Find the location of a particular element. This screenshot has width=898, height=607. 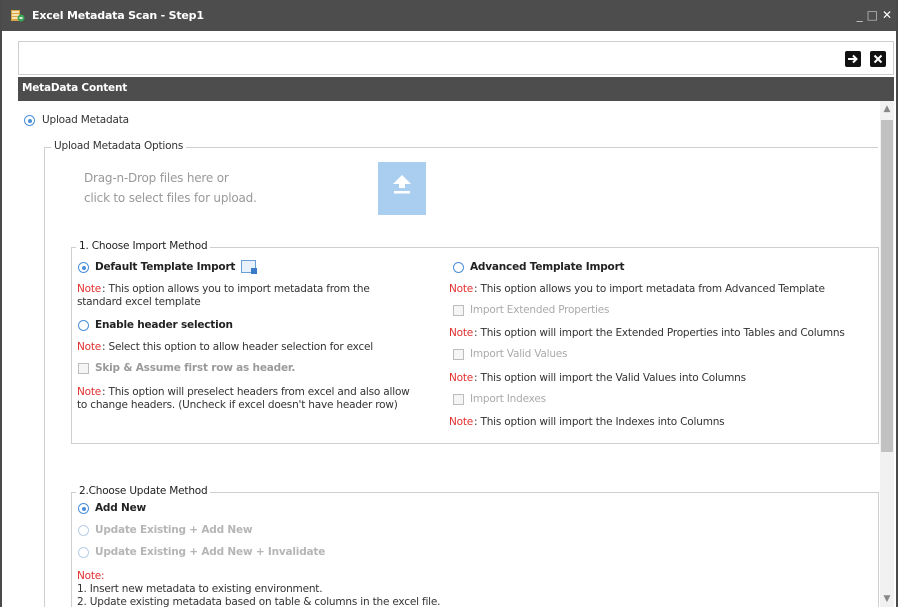

upload-options-legend: Upload Metadata Options is located at coordinates (119, 146).